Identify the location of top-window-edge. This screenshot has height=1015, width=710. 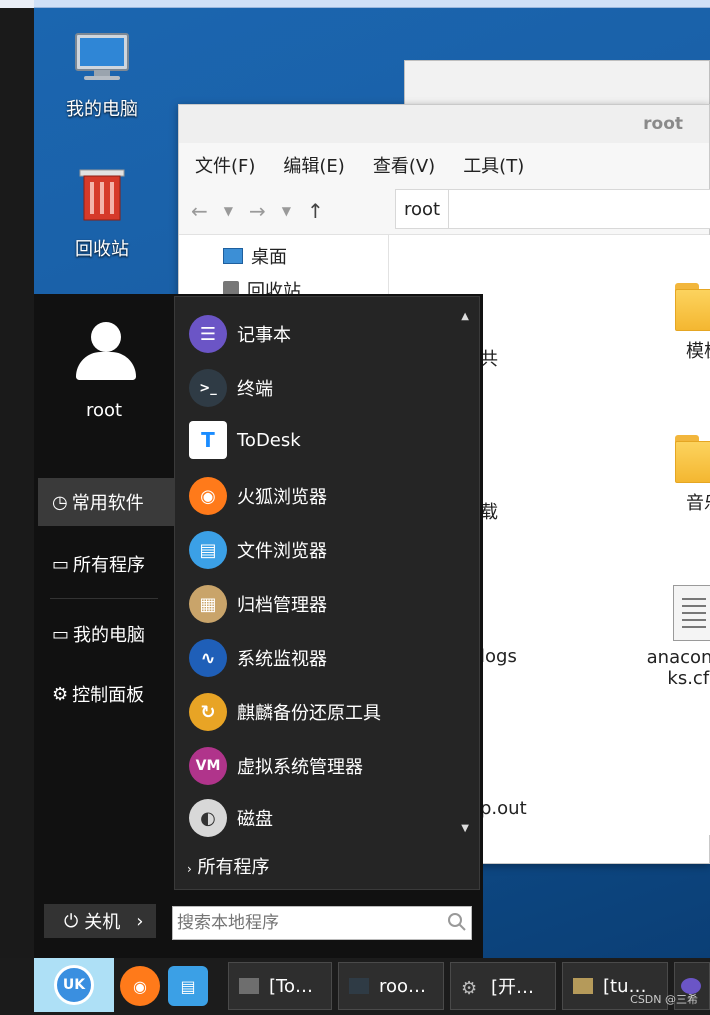
(355, 4).